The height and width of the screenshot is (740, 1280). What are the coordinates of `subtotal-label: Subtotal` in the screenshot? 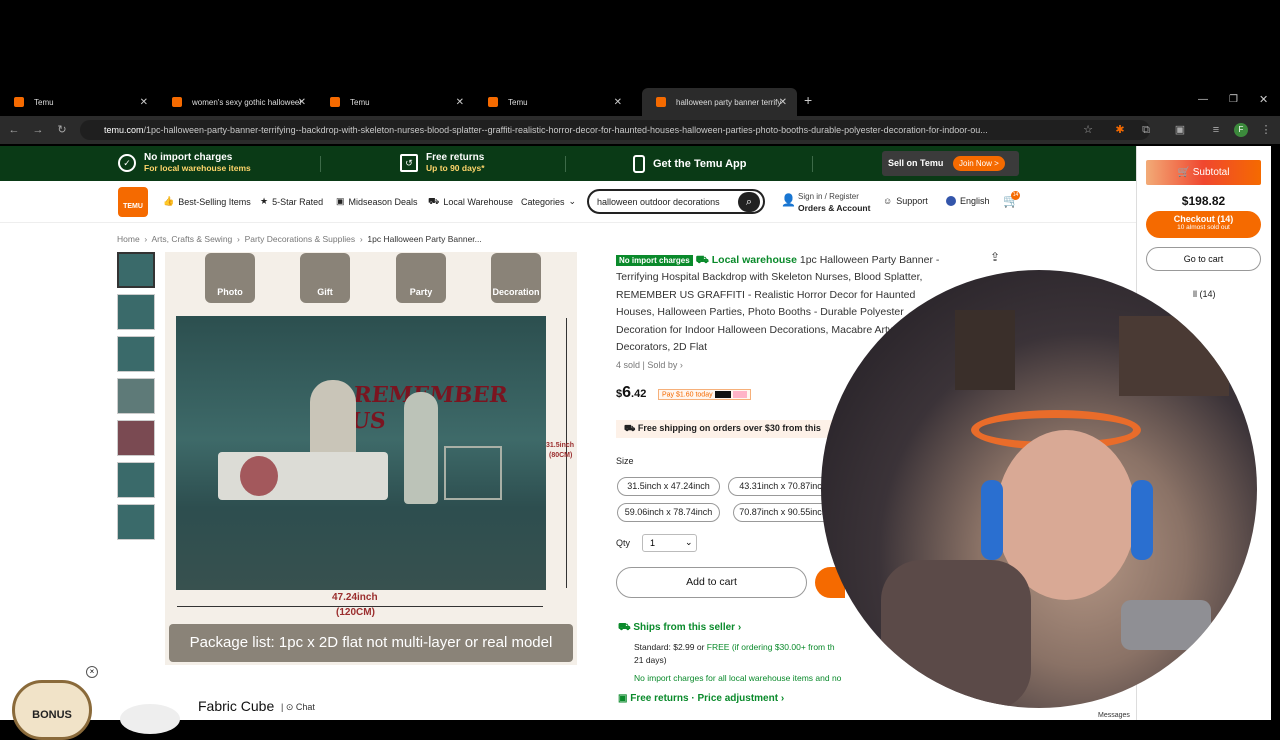 It's located at (1211, 172).